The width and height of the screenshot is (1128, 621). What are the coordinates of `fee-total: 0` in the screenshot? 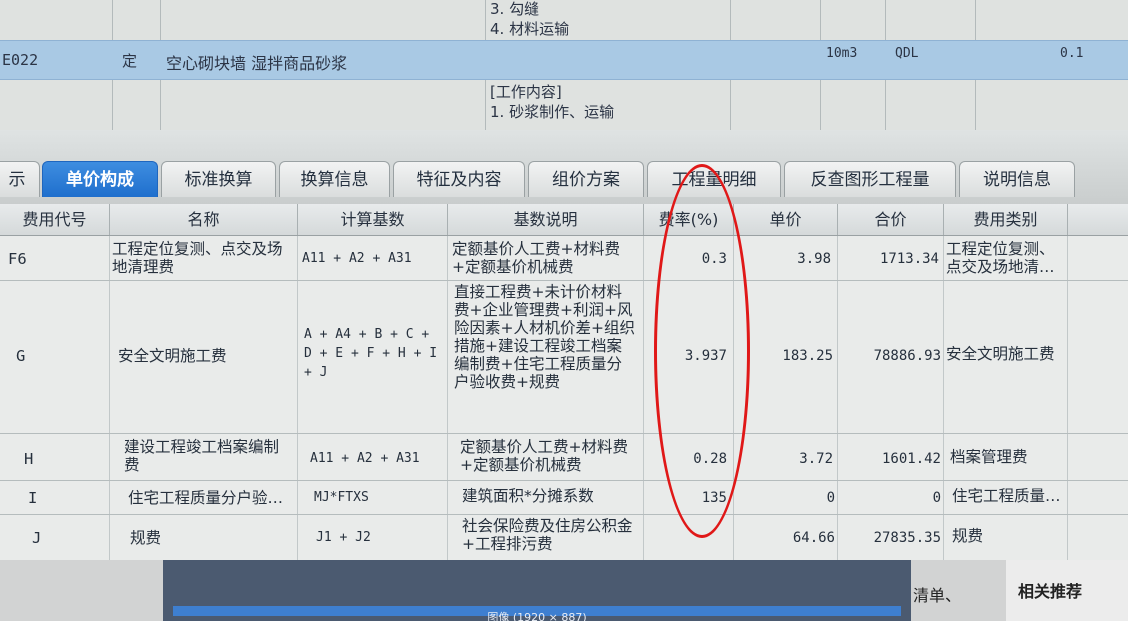 It's located at (936, 498).